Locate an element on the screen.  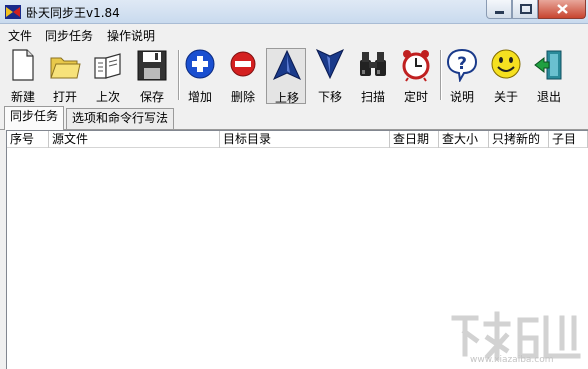
exit-label: 退出 is located at coordinates (548, 97).